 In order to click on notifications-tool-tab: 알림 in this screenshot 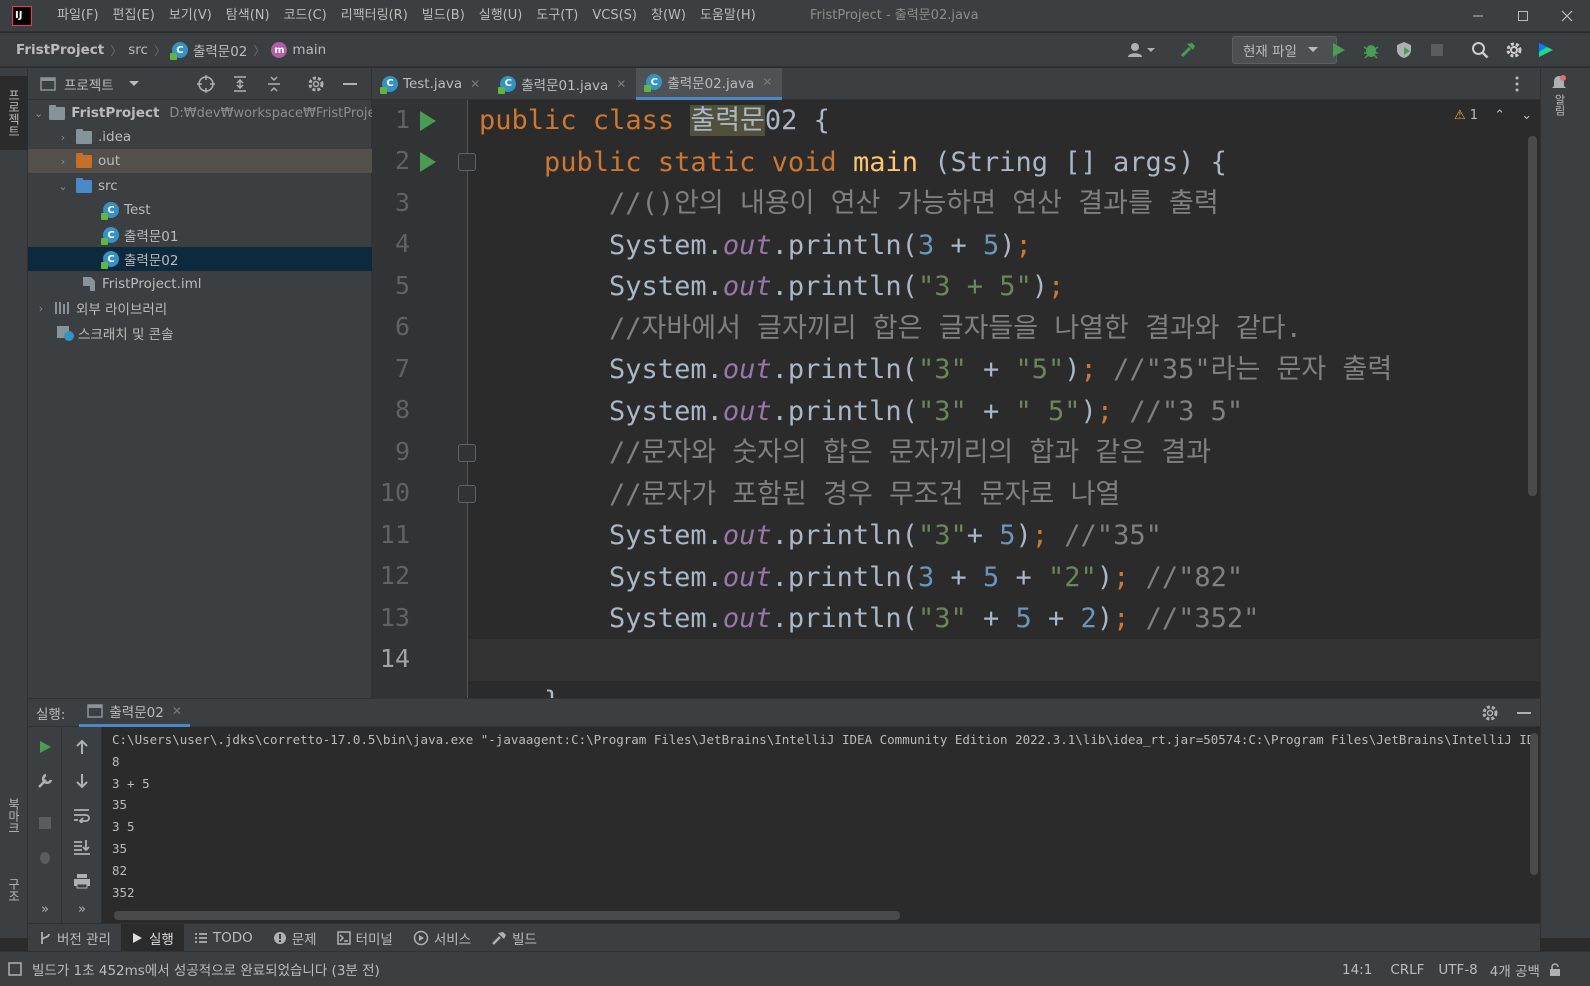, I will do `click(1559, 95)`.